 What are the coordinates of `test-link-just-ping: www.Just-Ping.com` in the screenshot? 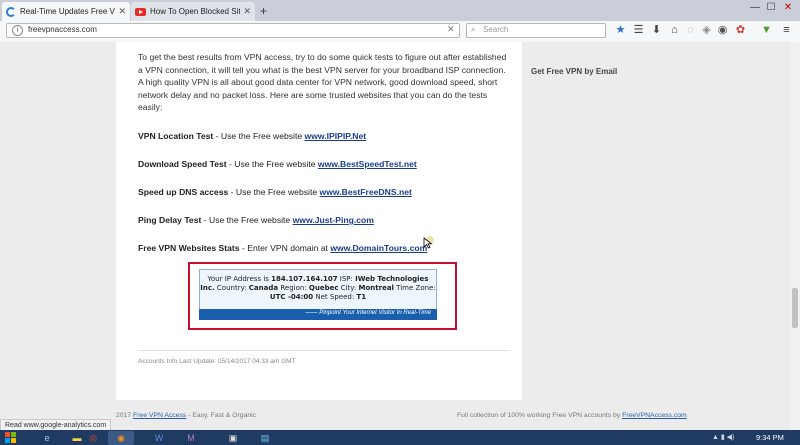 It's located at (333, 220).